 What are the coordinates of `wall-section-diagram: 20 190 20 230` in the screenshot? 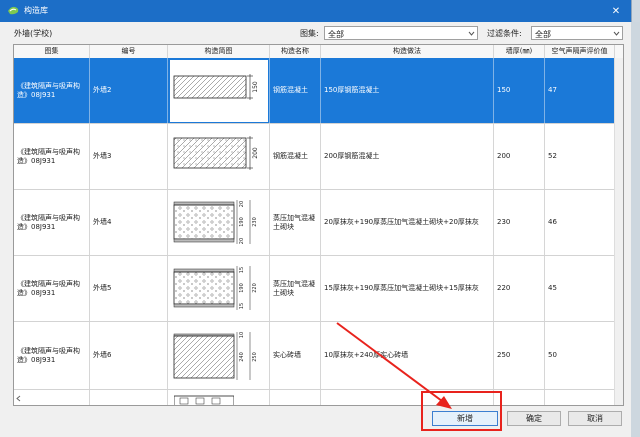 It's located at (219, 223).